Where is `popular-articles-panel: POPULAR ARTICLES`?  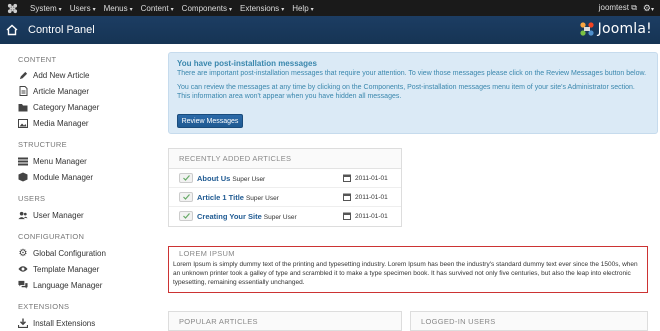
popular-articles-panel: POPULAR ARTICLES is located at coordinates (285, 321).